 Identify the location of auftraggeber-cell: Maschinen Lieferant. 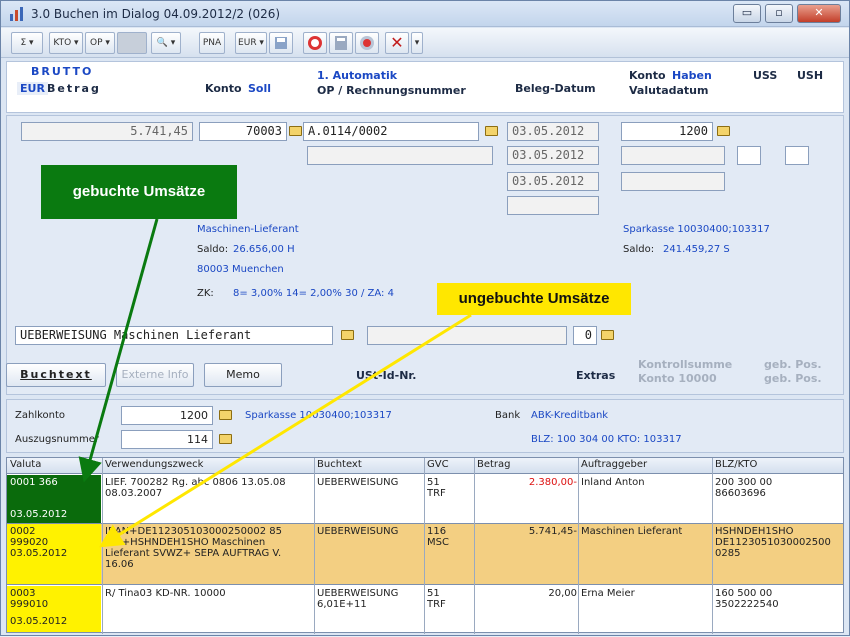
(632, 531).